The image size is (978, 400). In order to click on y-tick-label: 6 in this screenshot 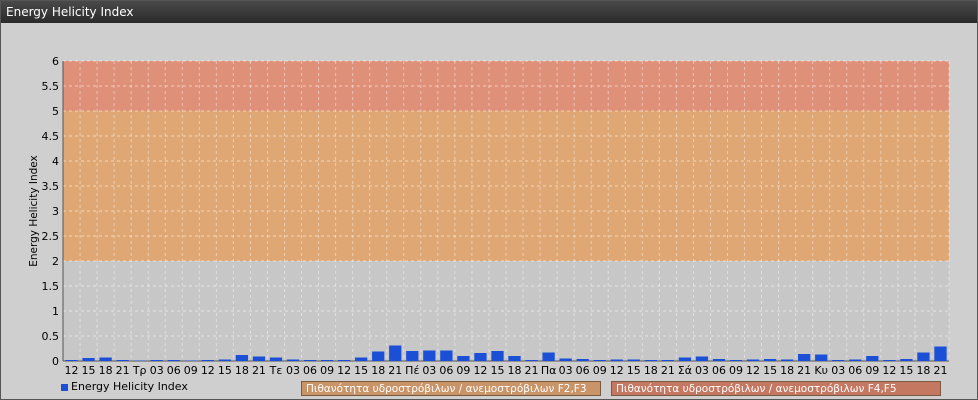, I will do `click(55, 61)`.